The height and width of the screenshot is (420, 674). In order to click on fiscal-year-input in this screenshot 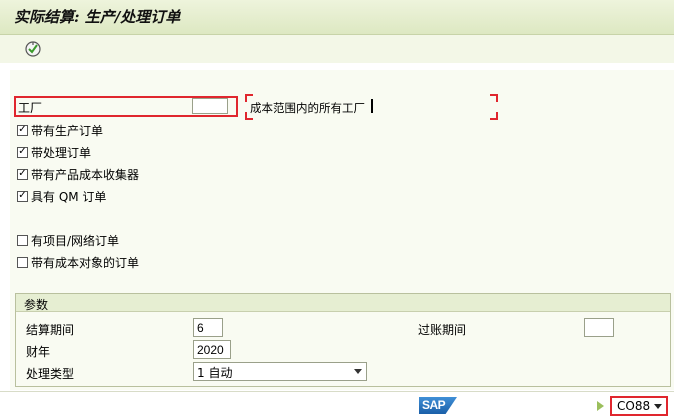, I will do `click(212, 349)`.